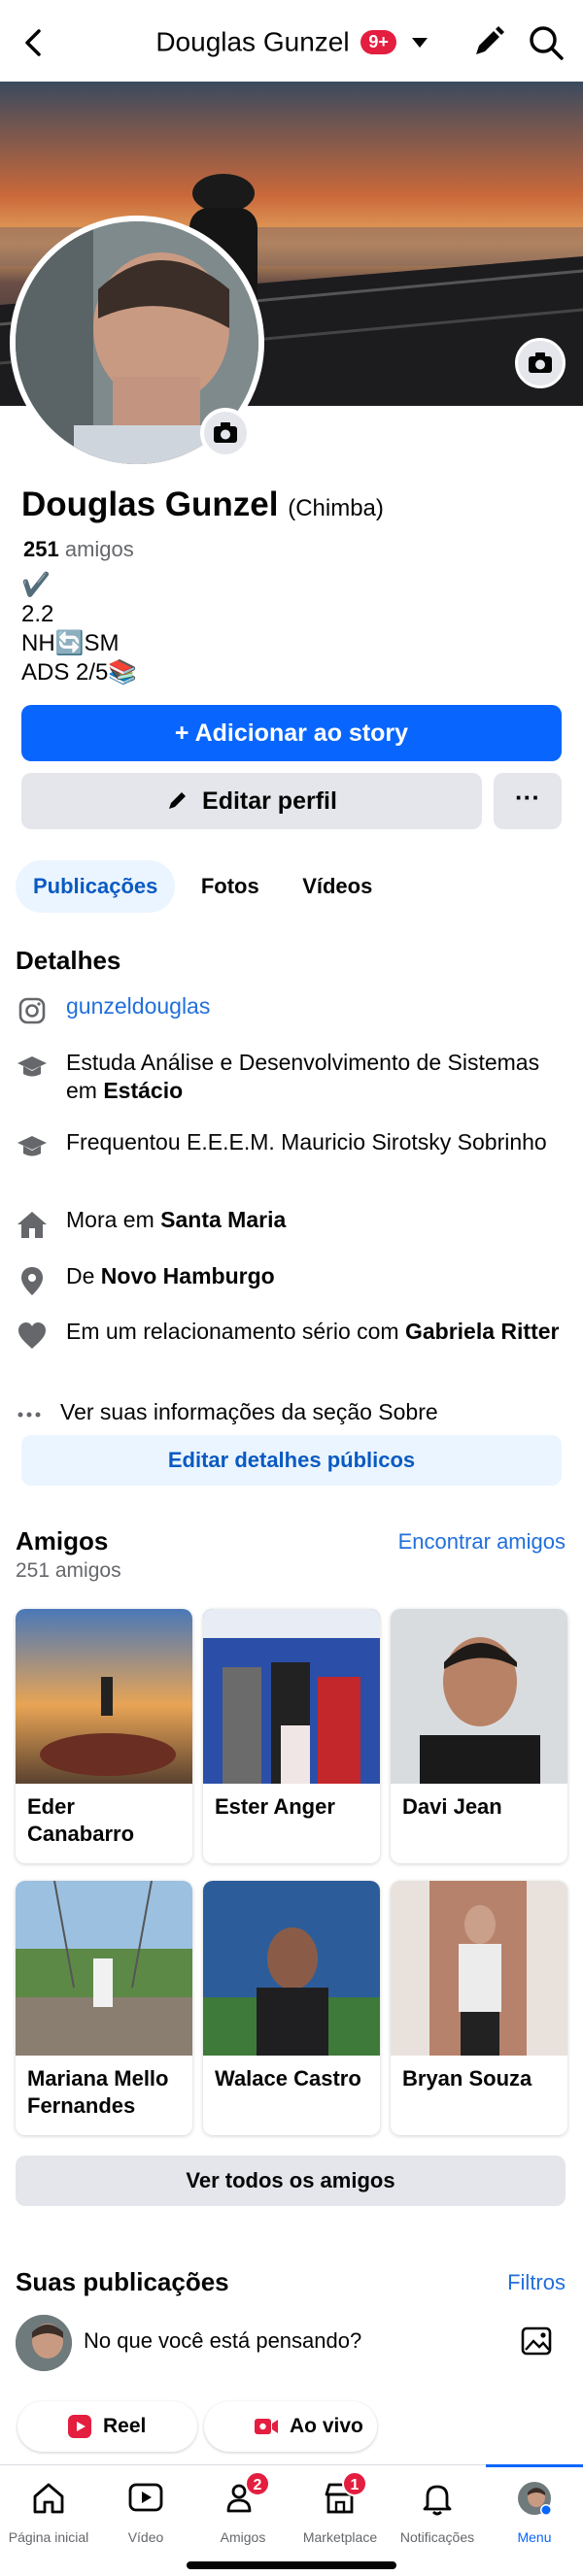 The image size is (583, 2576). I want to click on friends-count: 251 amigos, so click(78, 550).